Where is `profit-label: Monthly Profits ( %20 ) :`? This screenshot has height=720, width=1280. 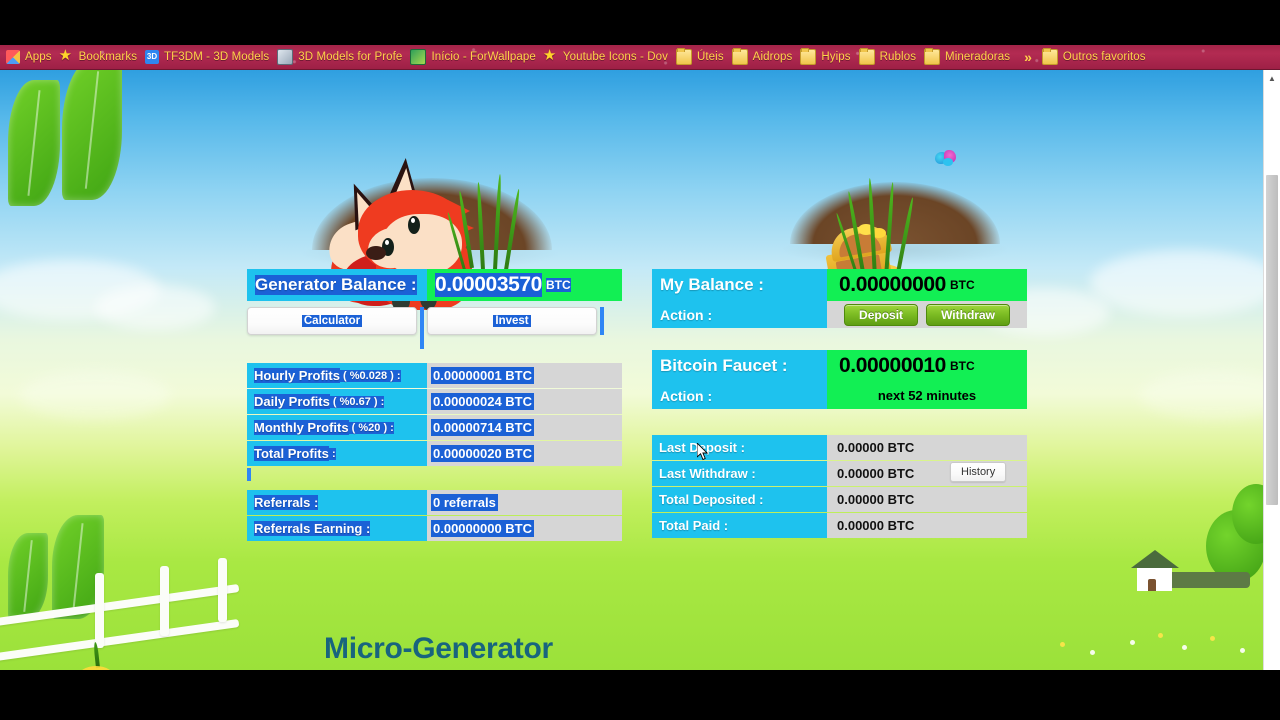
profit-label: Monthly Profits ( %20 ) : is located at coordinates (337, 427).